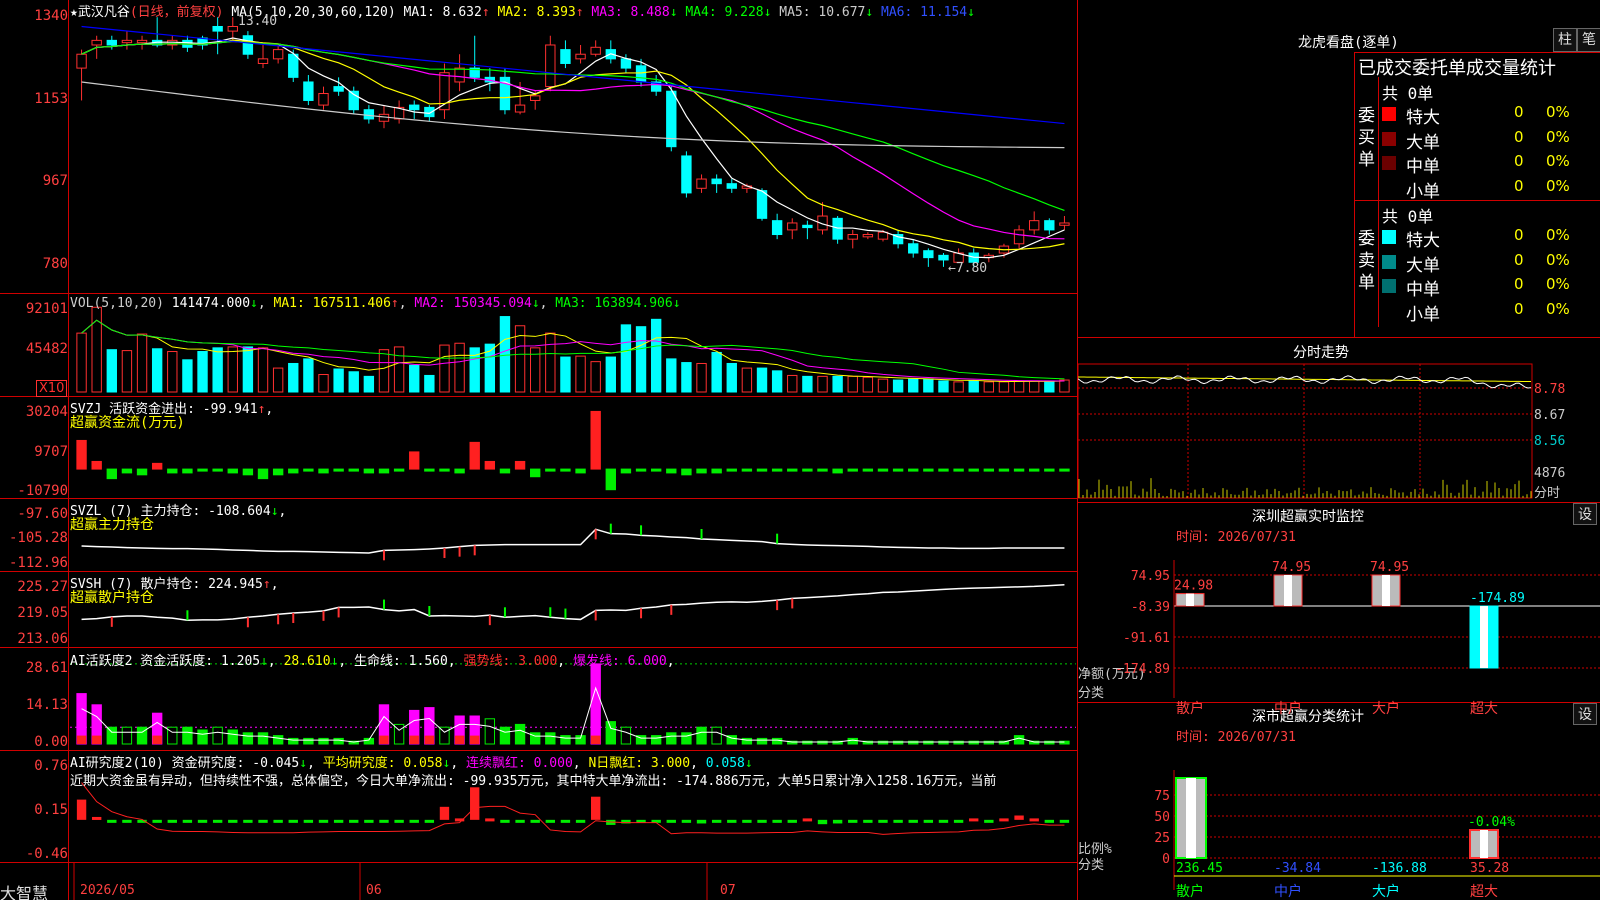 This screenshot has height=900, width=1600. What do you see at coordinates (1142, 669) in the screenshot?
I see `sz-axis-label: -174.89` at bounding box center [1142, 669].